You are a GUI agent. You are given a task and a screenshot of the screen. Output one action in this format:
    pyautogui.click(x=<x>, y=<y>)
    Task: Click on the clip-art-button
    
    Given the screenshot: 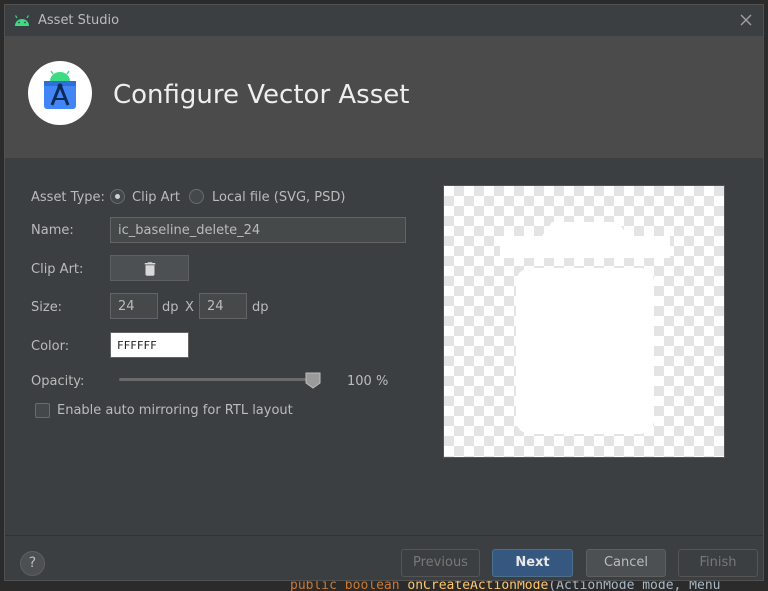 What is the action you would take?
    pyautogui.click(x=149, y=268)
    